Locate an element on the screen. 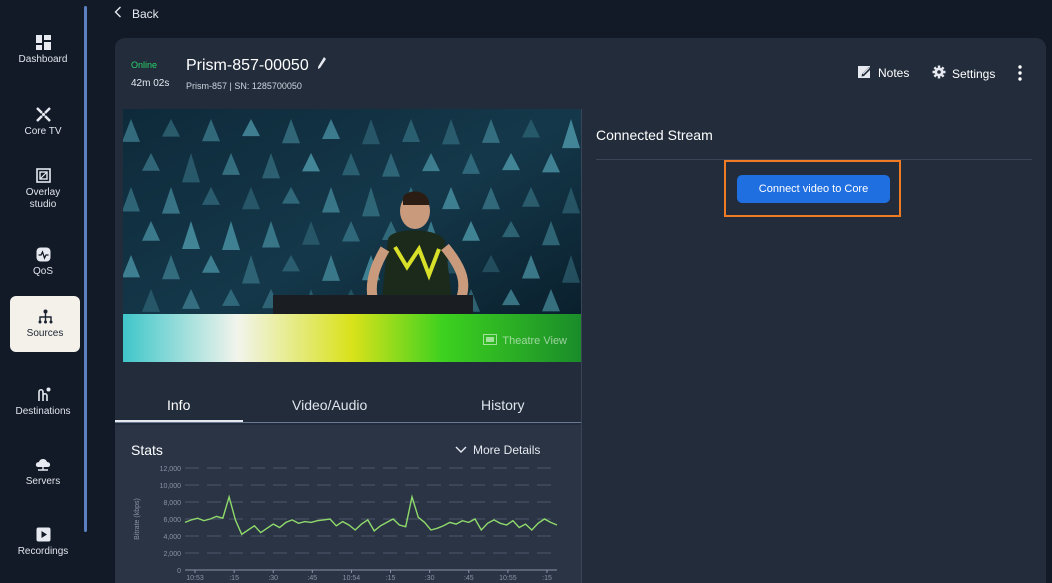  active-tab-indicator is located at coordinates (179, 421).